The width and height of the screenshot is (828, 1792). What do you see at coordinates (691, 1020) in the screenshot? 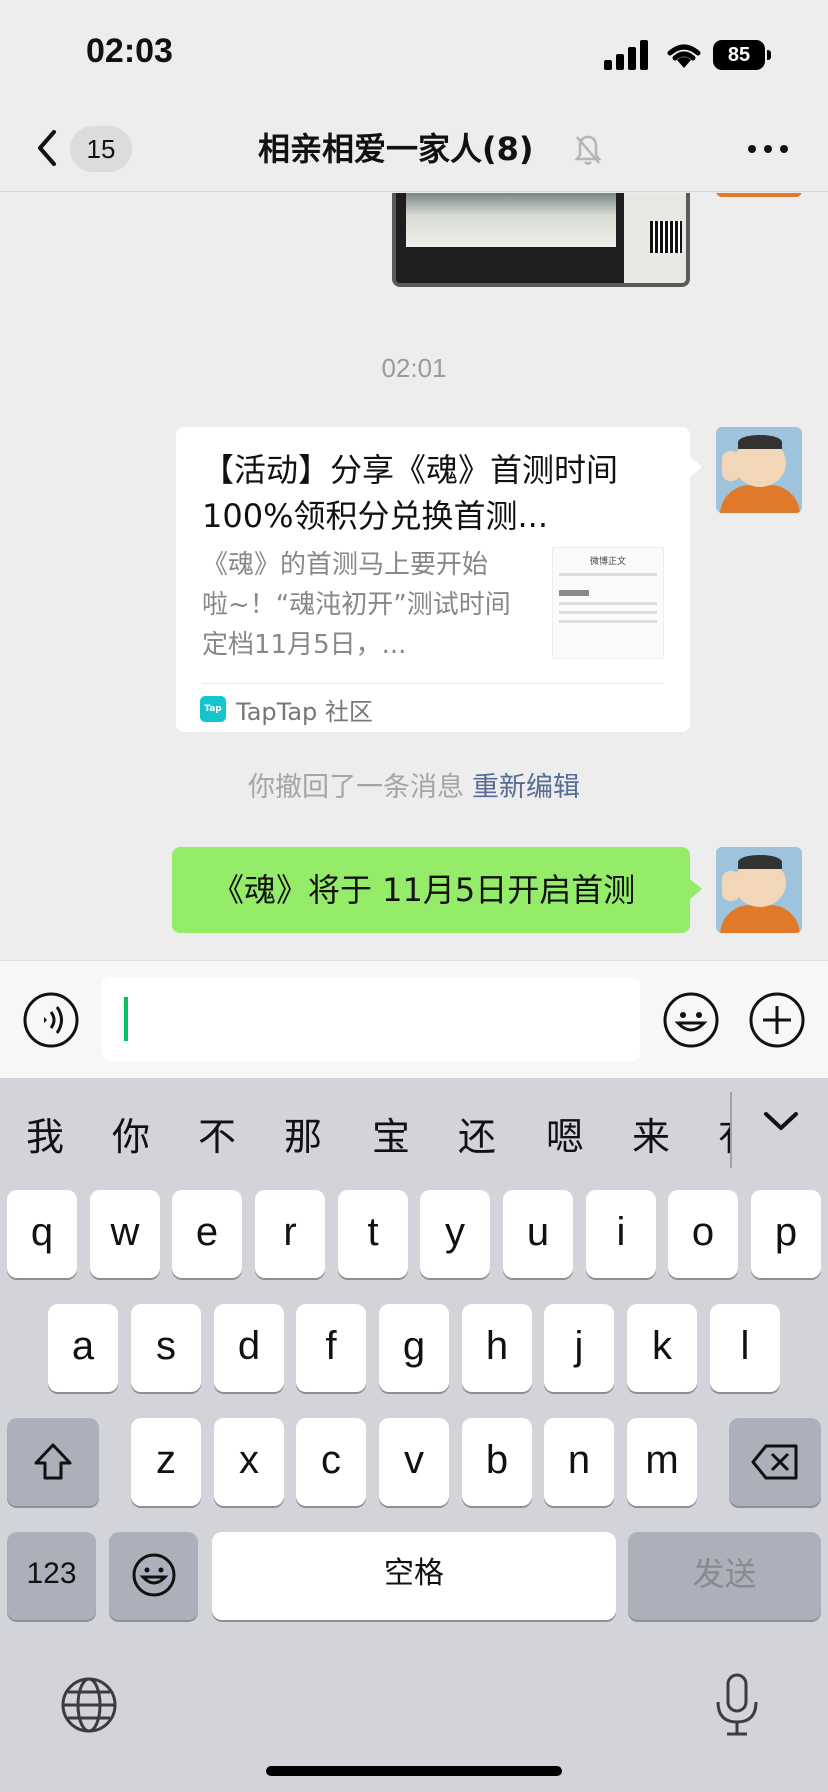
I see `emoji-icon` at bounding box center [691, 1020].